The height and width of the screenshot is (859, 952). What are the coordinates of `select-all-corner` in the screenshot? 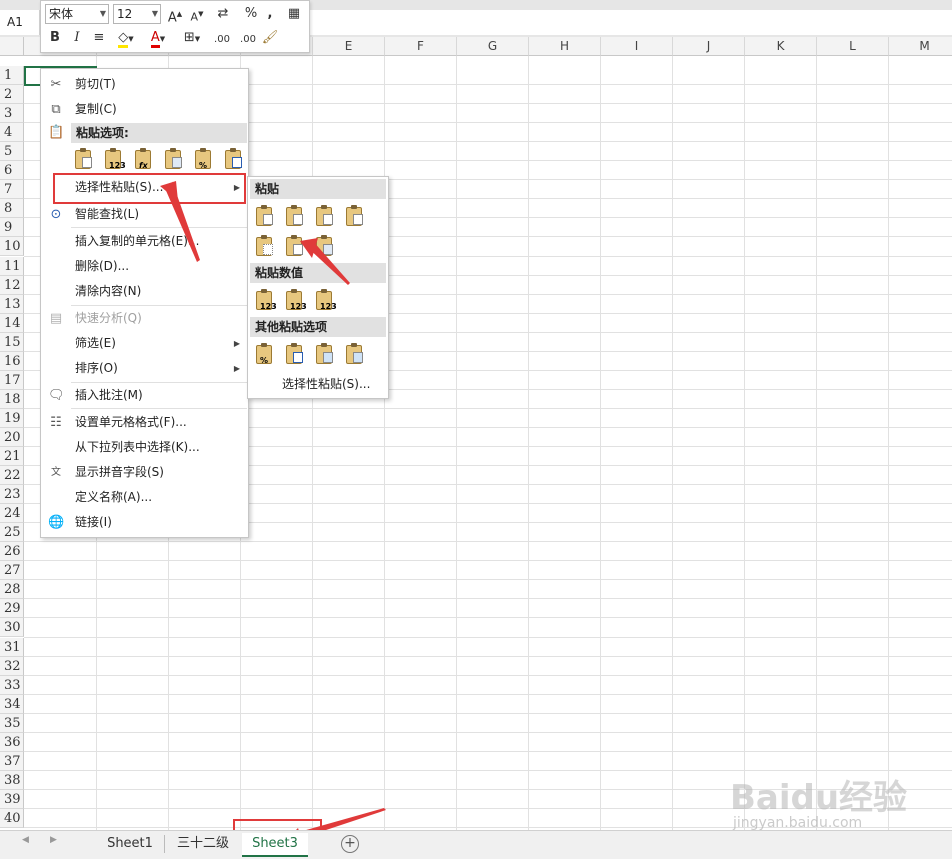 It's located at (12, 46).